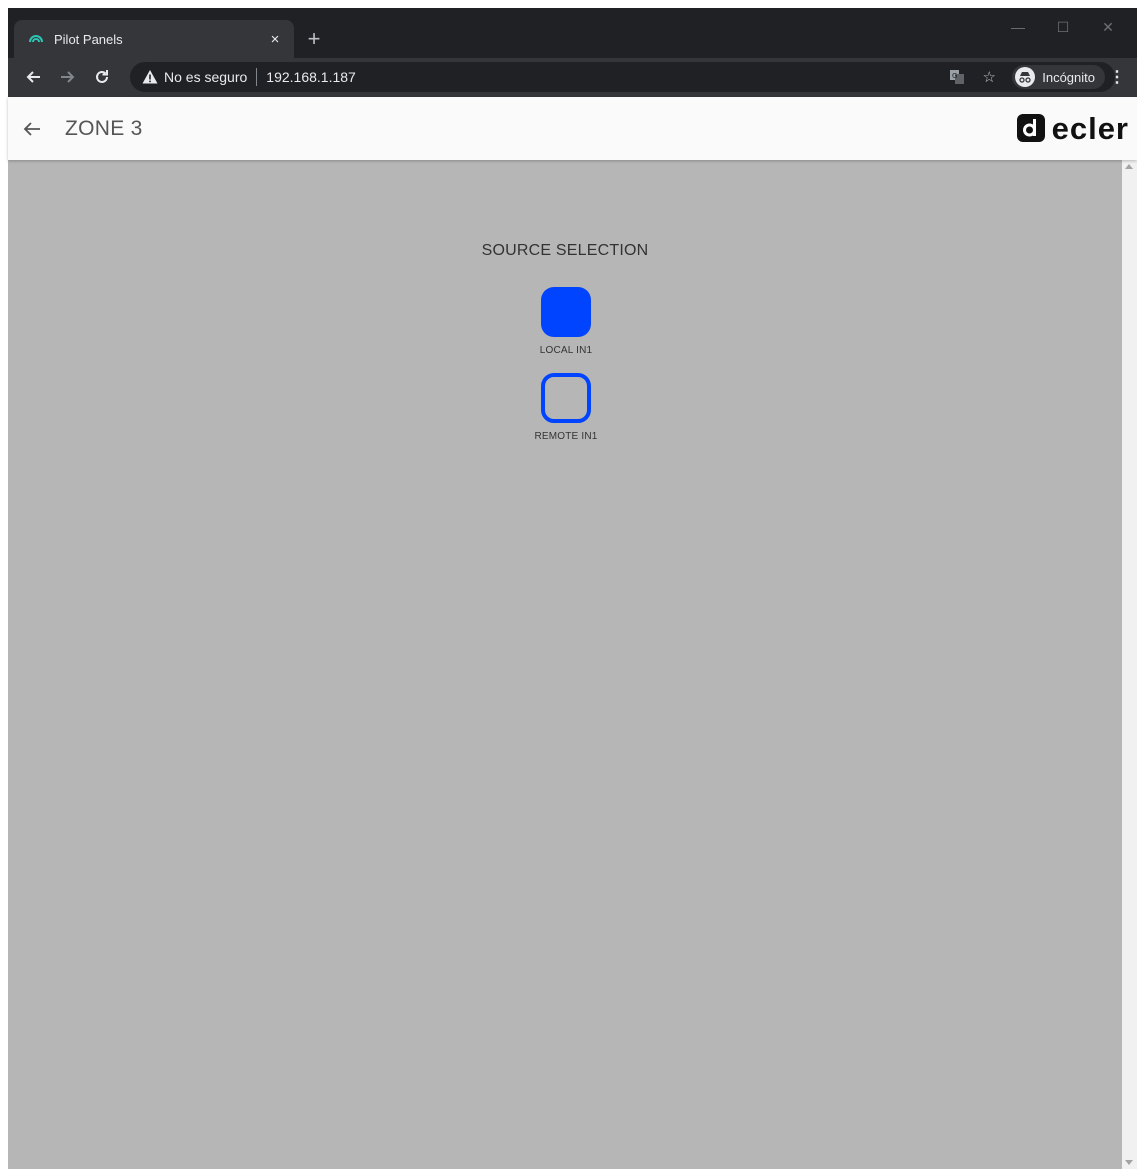 This screenshot has width=1137, height=1169. Describe the element at coordinates (1063, 27) in the screenshot. I see `maximize-icon: ☐` at that location.